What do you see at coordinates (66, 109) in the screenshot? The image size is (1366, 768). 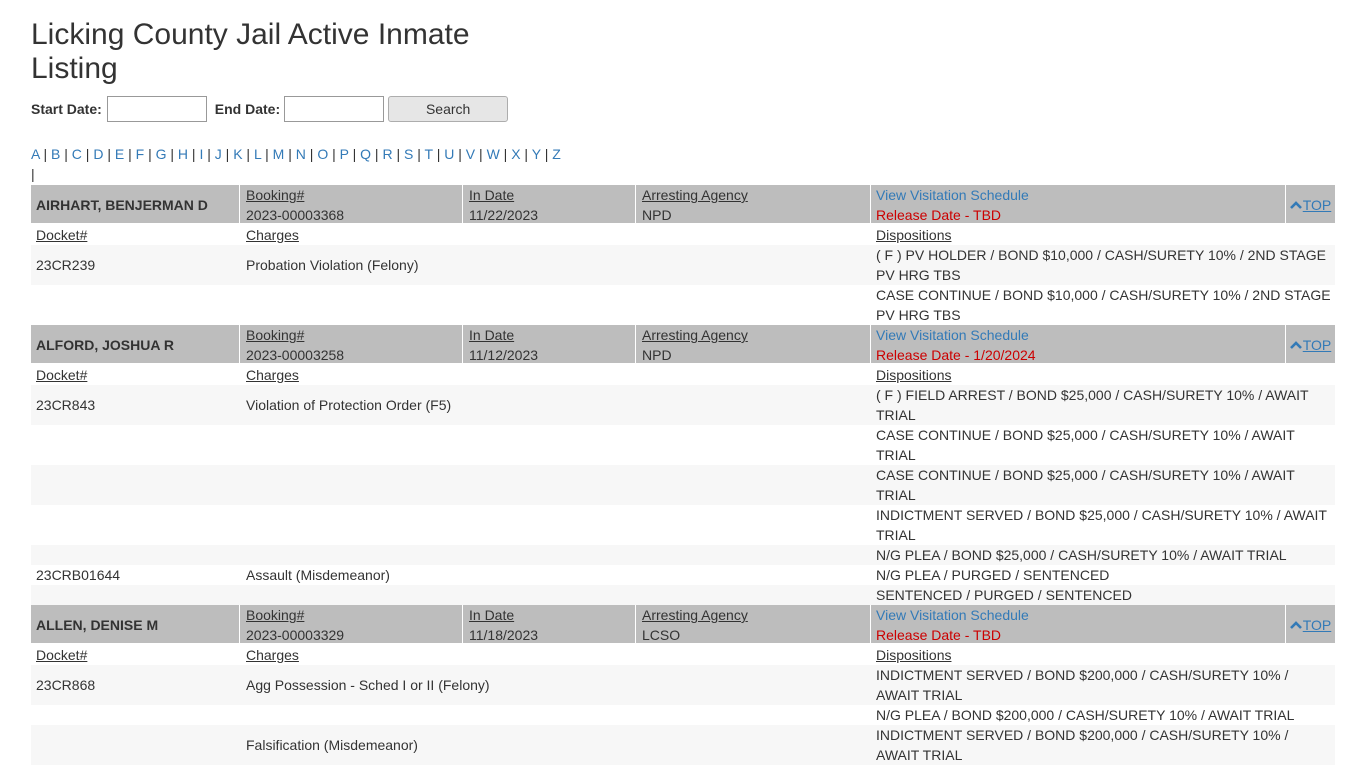 I see `start-date-label: Start Date:` at bounding box center [66, 109].